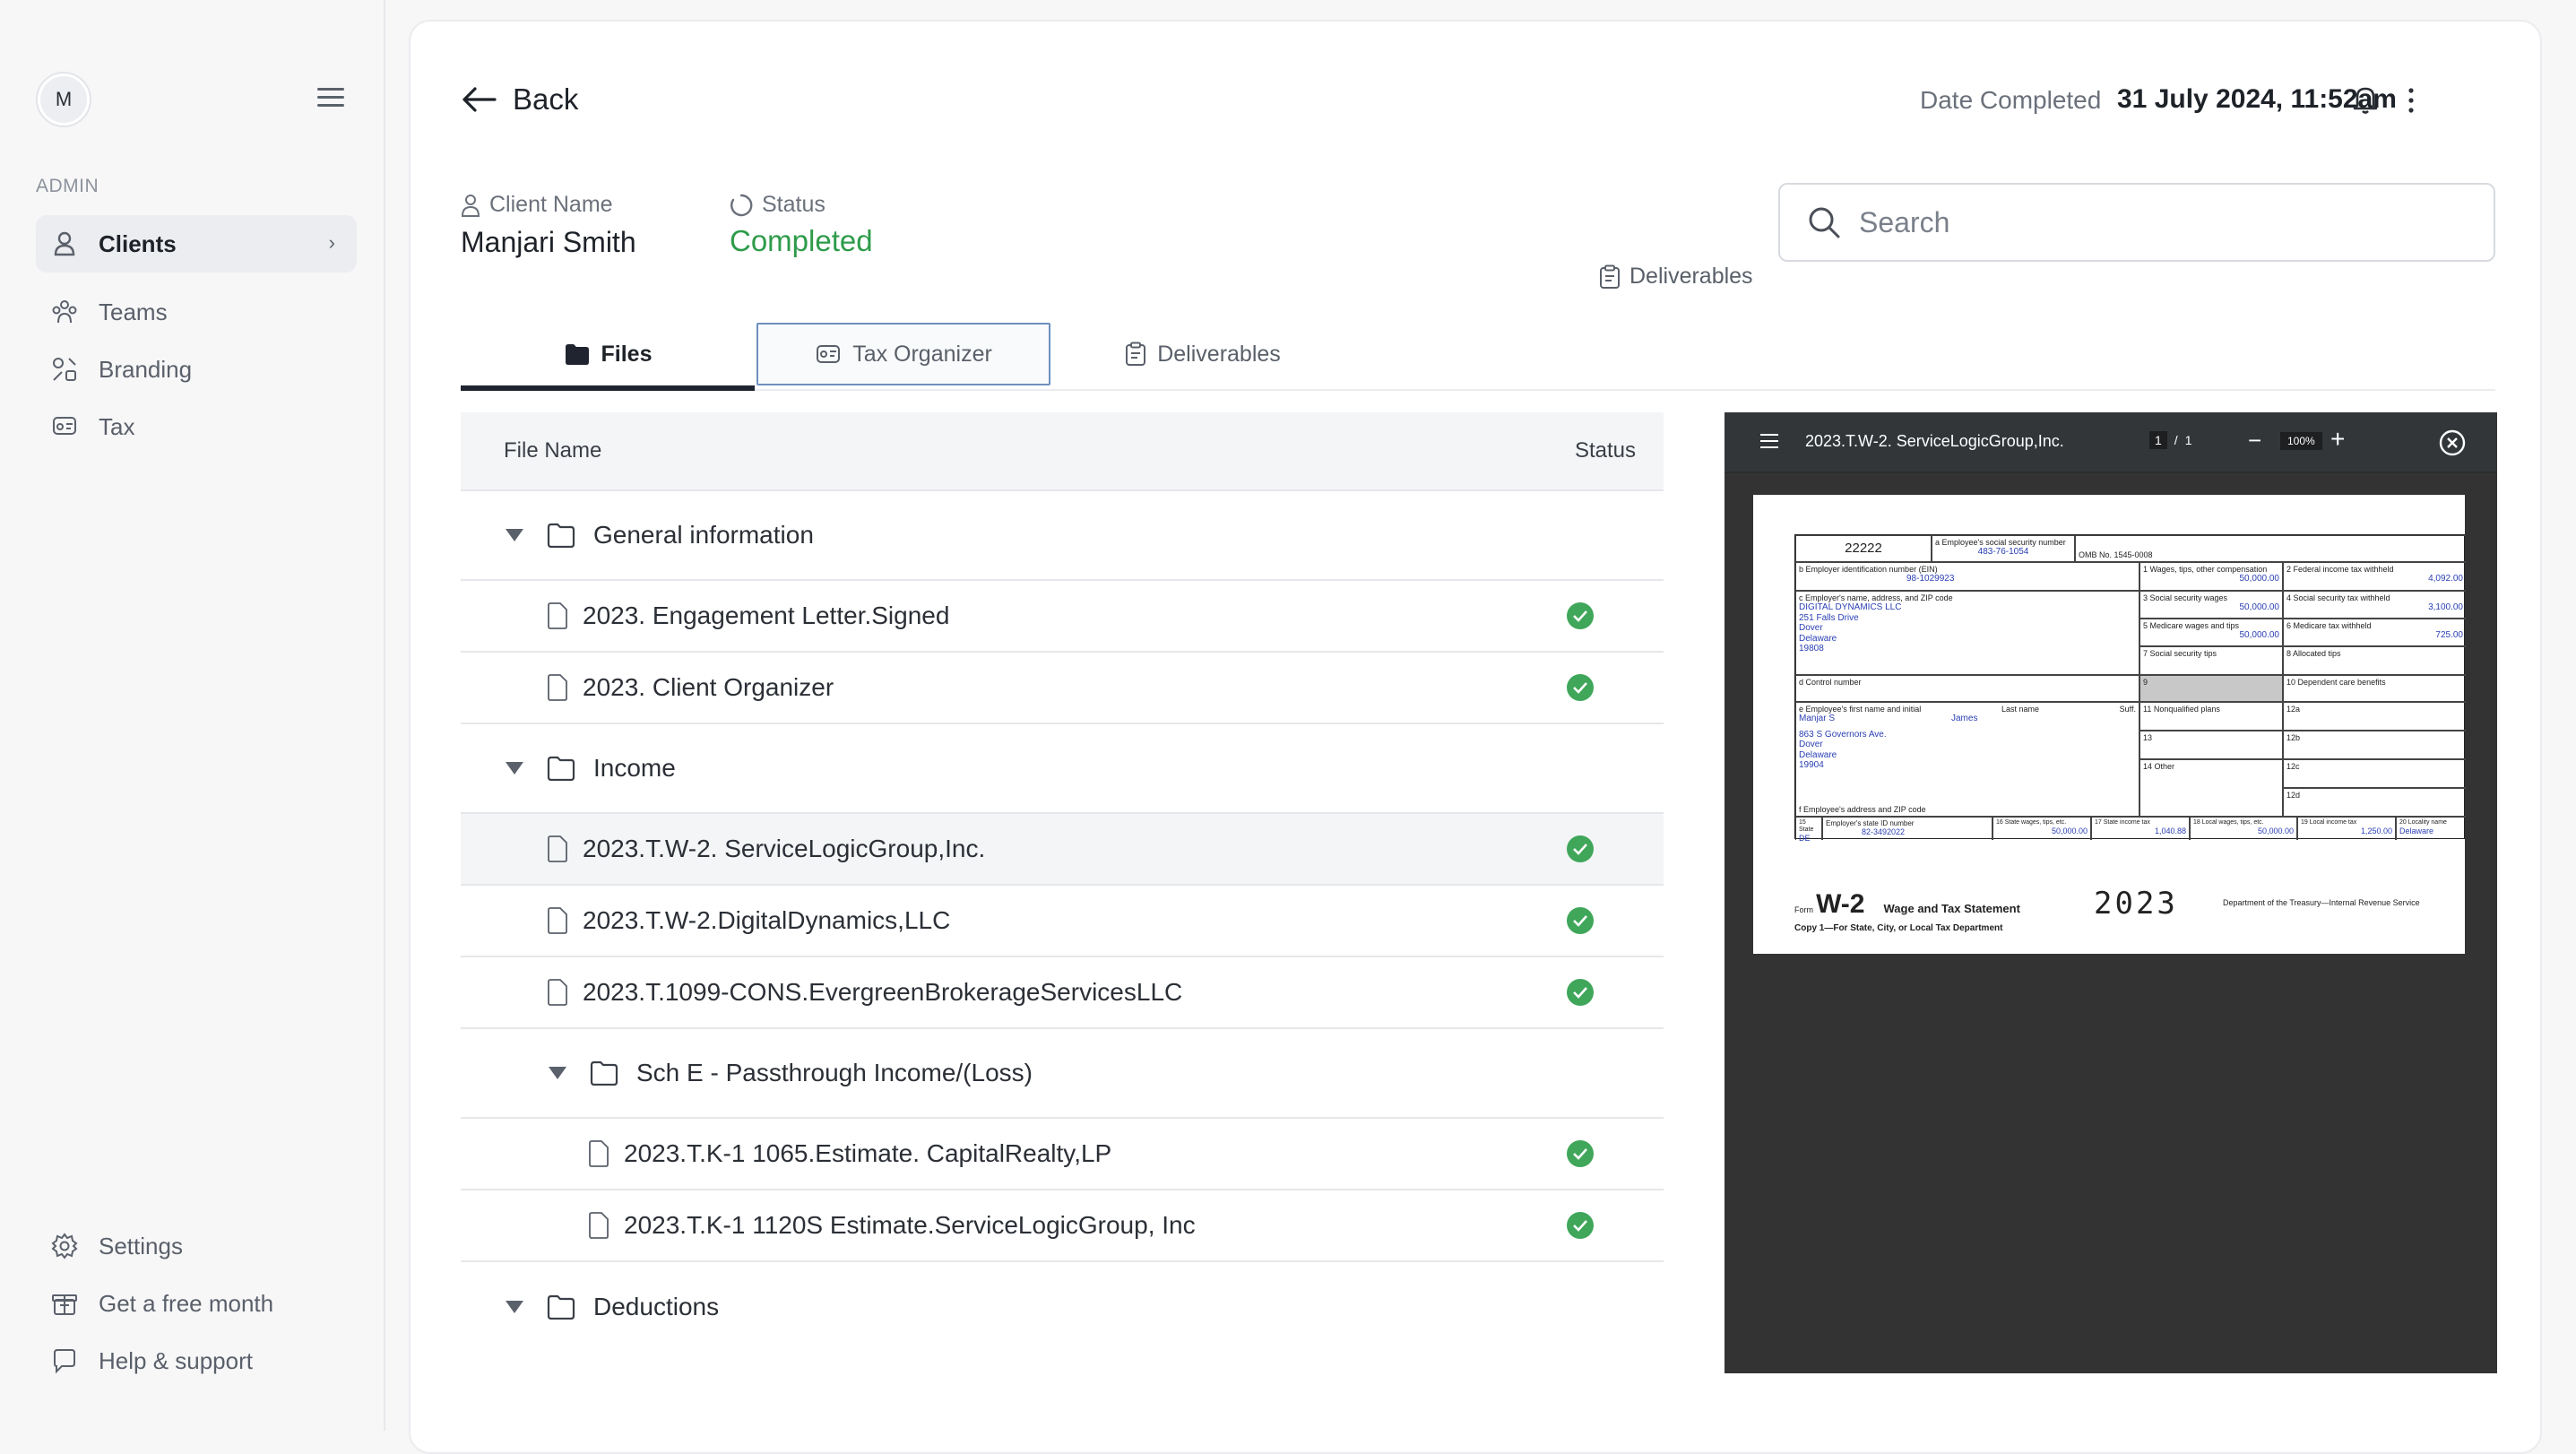 The height and width of the screenshot is (1454, 2576). I want to click on zoom-level: 100%, so click(2301, 441).